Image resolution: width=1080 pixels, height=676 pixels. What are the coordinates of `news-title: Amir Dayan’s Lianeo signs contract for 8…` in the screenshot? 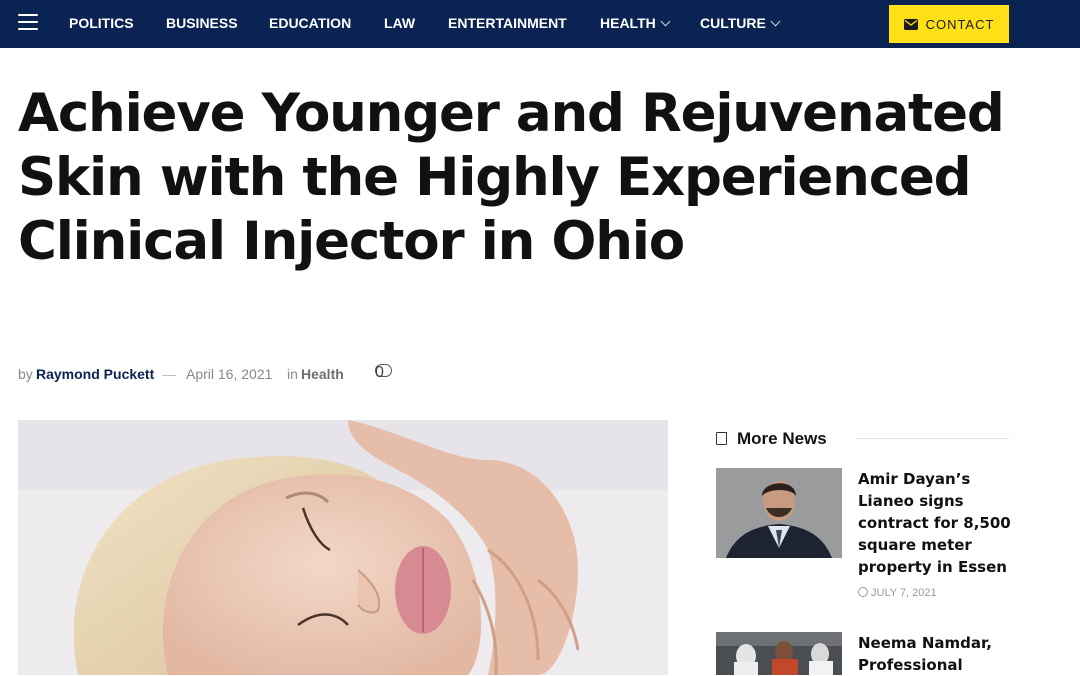 It's located at (938, 523).